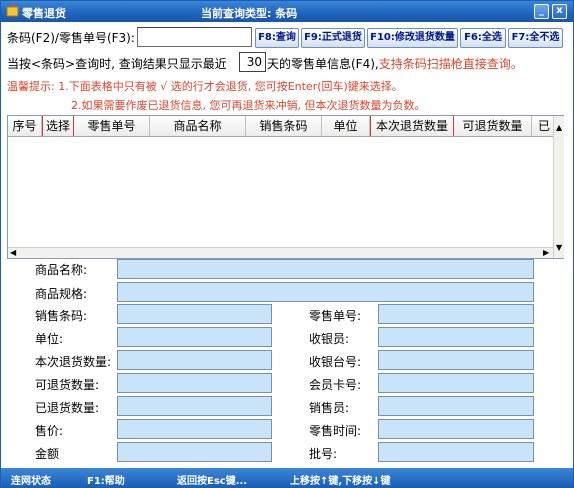 Image resolution: width=574 pixels, height=488 pixels. What do you see at coordinates (117, 64) in the screenshot?
I see `recent-prefix: 当按<条码>查询时, 查询结果只显示最近` at bounding box center [117, 64].